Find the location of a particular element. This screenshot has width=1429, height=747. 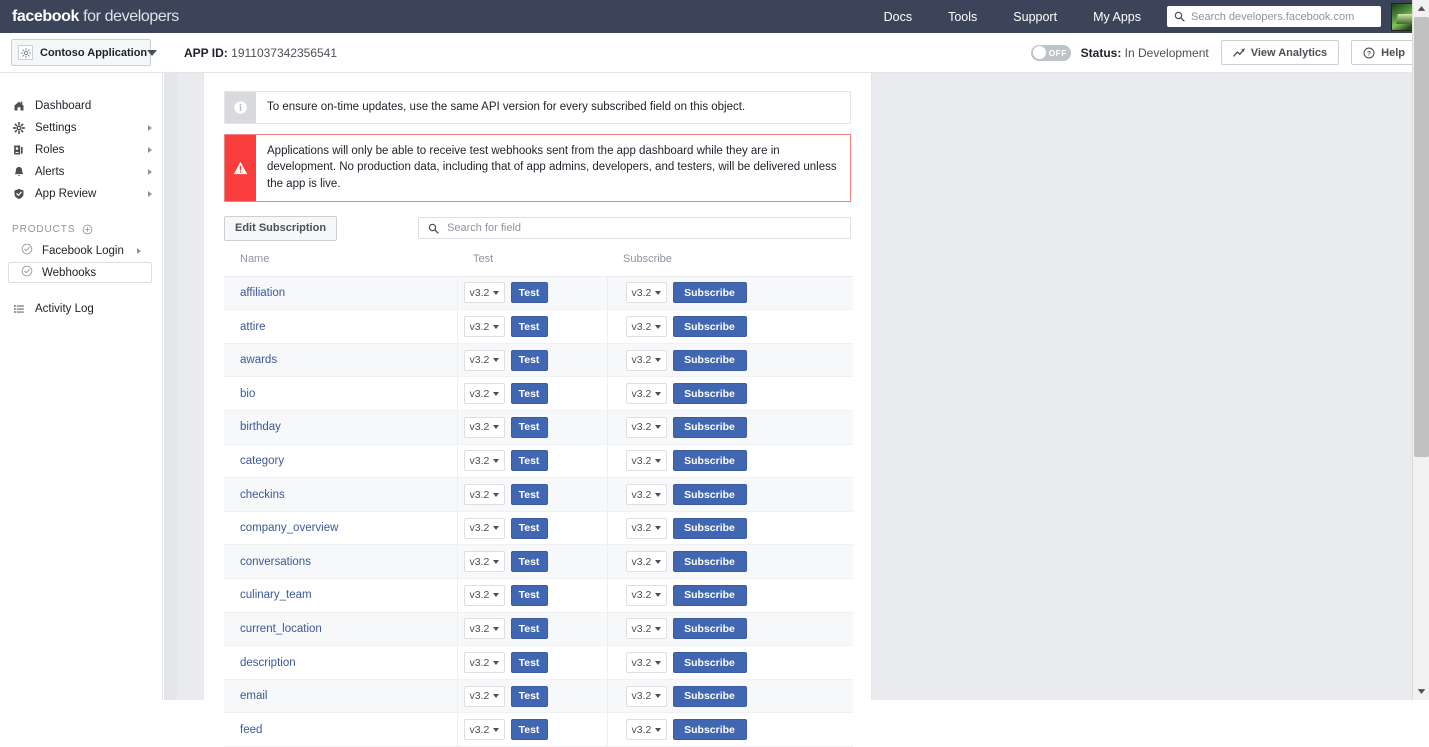

facebook-developers-logo: facebook for developers is located at coordinates (95, 17).